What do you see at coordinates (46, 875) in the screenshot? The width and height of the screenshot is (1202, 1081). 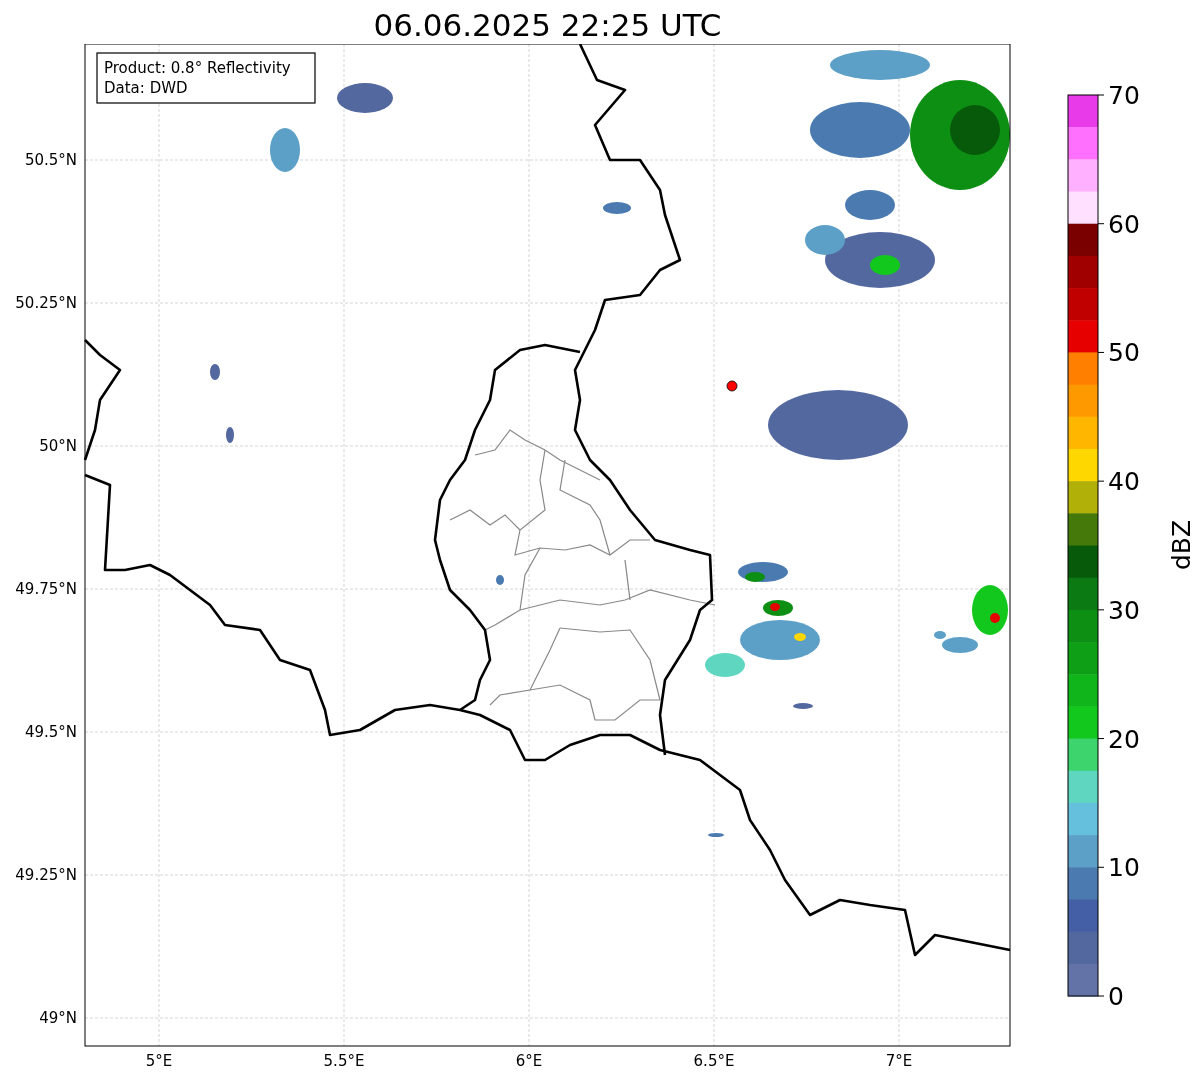 I see `y-tick-label: 49.25°N` at bounding box center [46, 875].